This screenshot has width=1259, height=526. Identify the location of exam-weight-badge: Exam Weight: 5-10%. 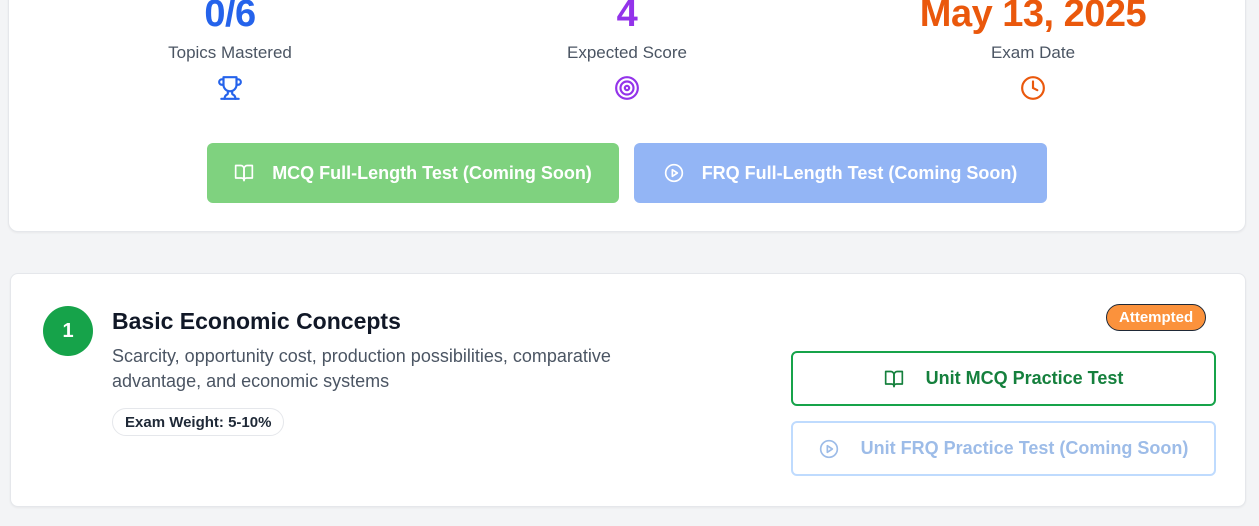
(198, 422).